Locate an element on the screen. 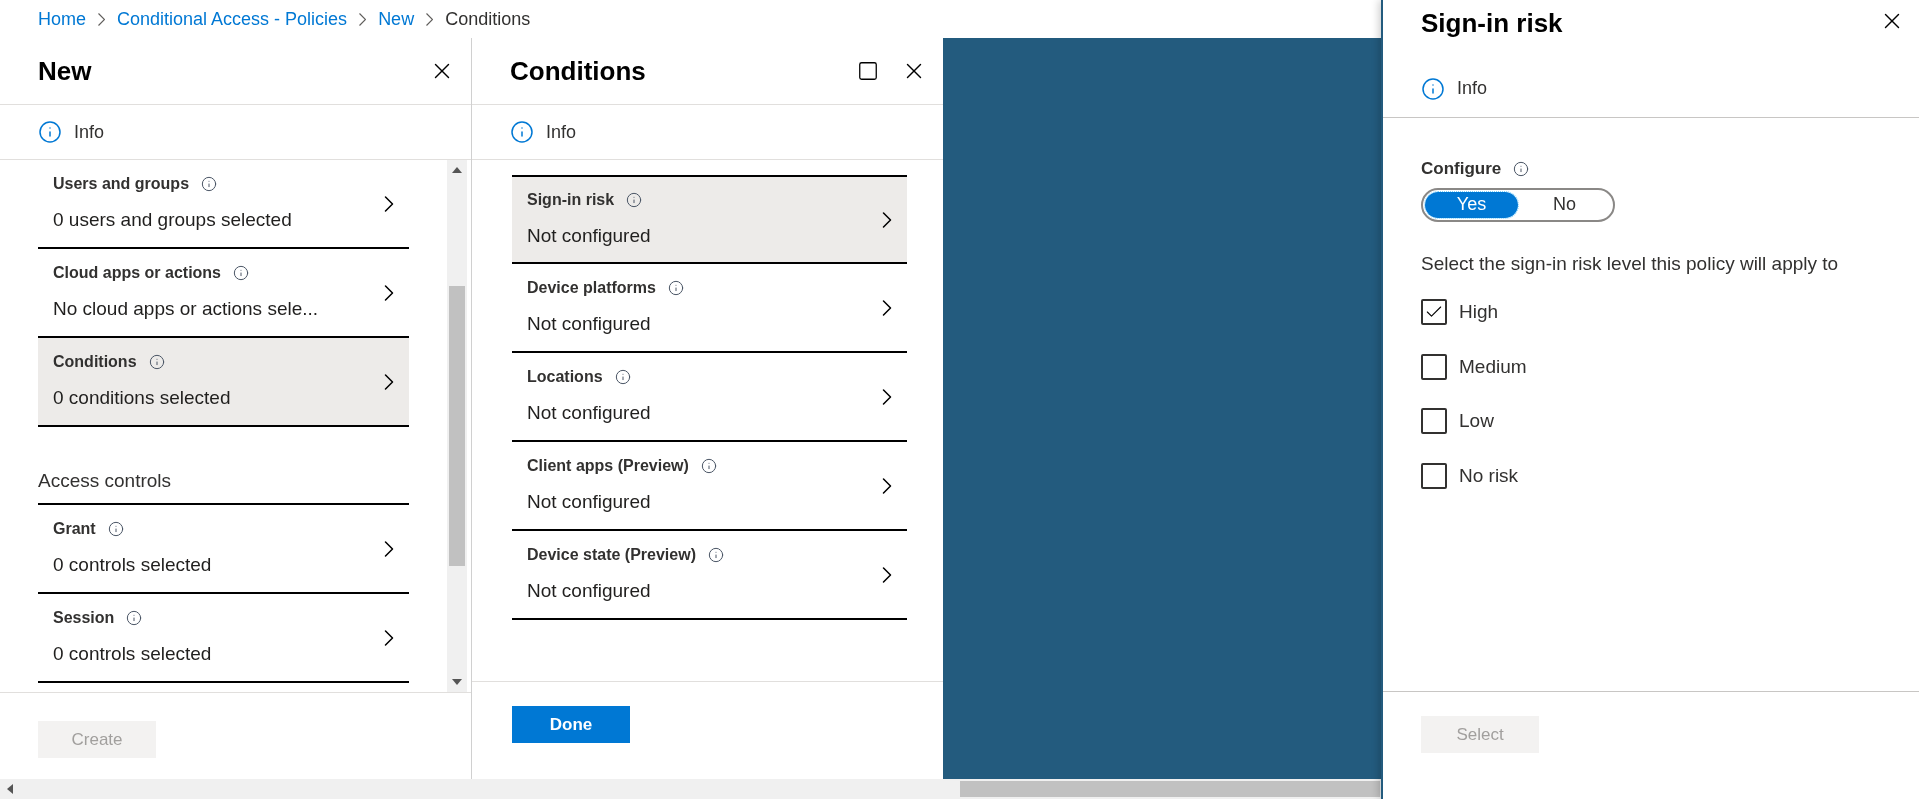 The image size is (1919, 799). checkbox-label: Low is located at coordinates (1476, 421).